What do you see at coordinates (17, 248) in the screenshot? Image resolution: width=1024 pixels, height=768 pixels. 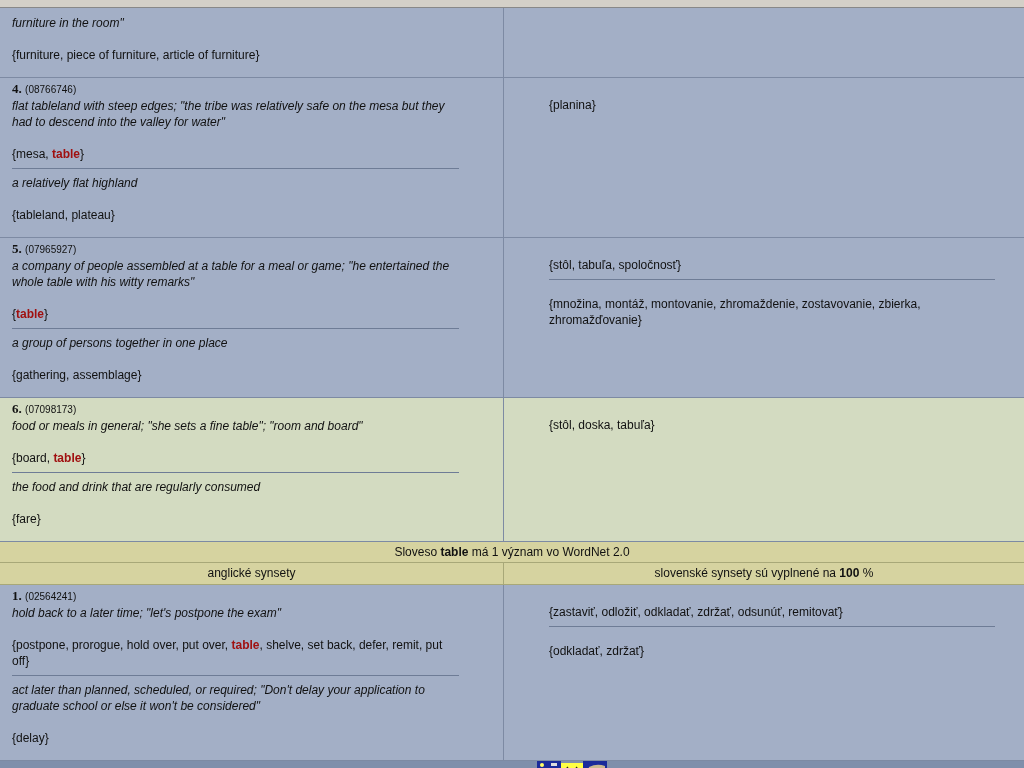 I see `sense-number: 5.` at bounding box center [17, 248].